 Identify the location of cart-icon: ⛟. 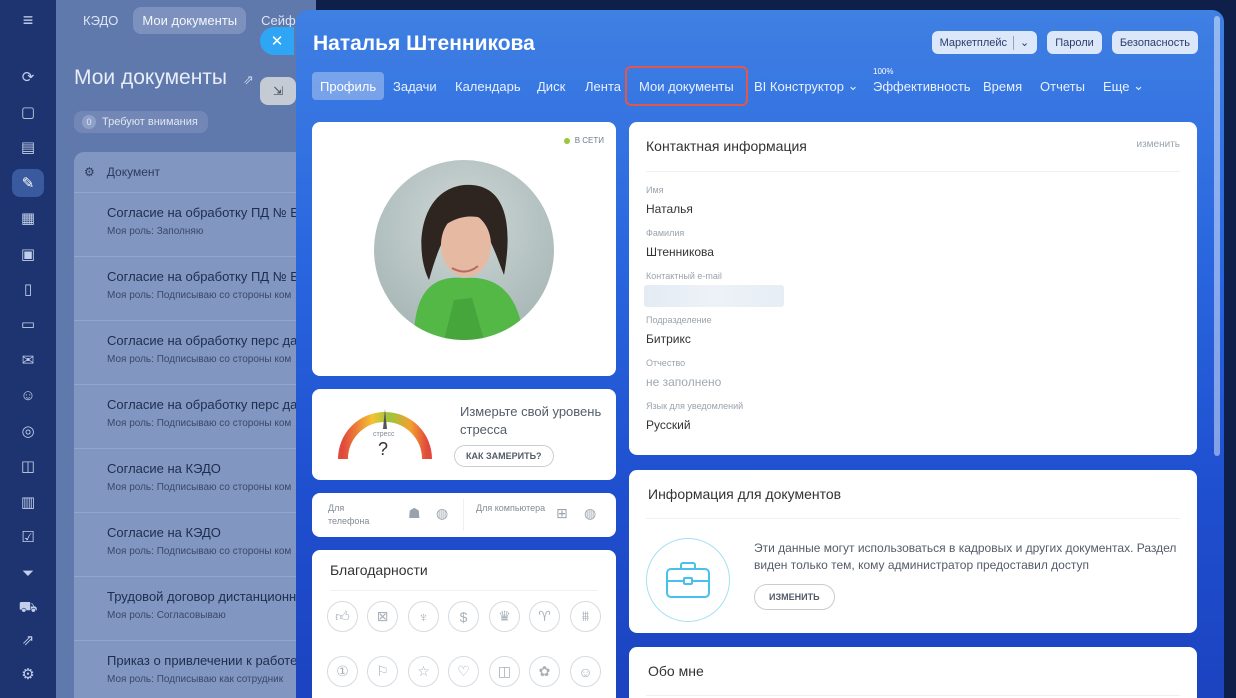
(28, 608).